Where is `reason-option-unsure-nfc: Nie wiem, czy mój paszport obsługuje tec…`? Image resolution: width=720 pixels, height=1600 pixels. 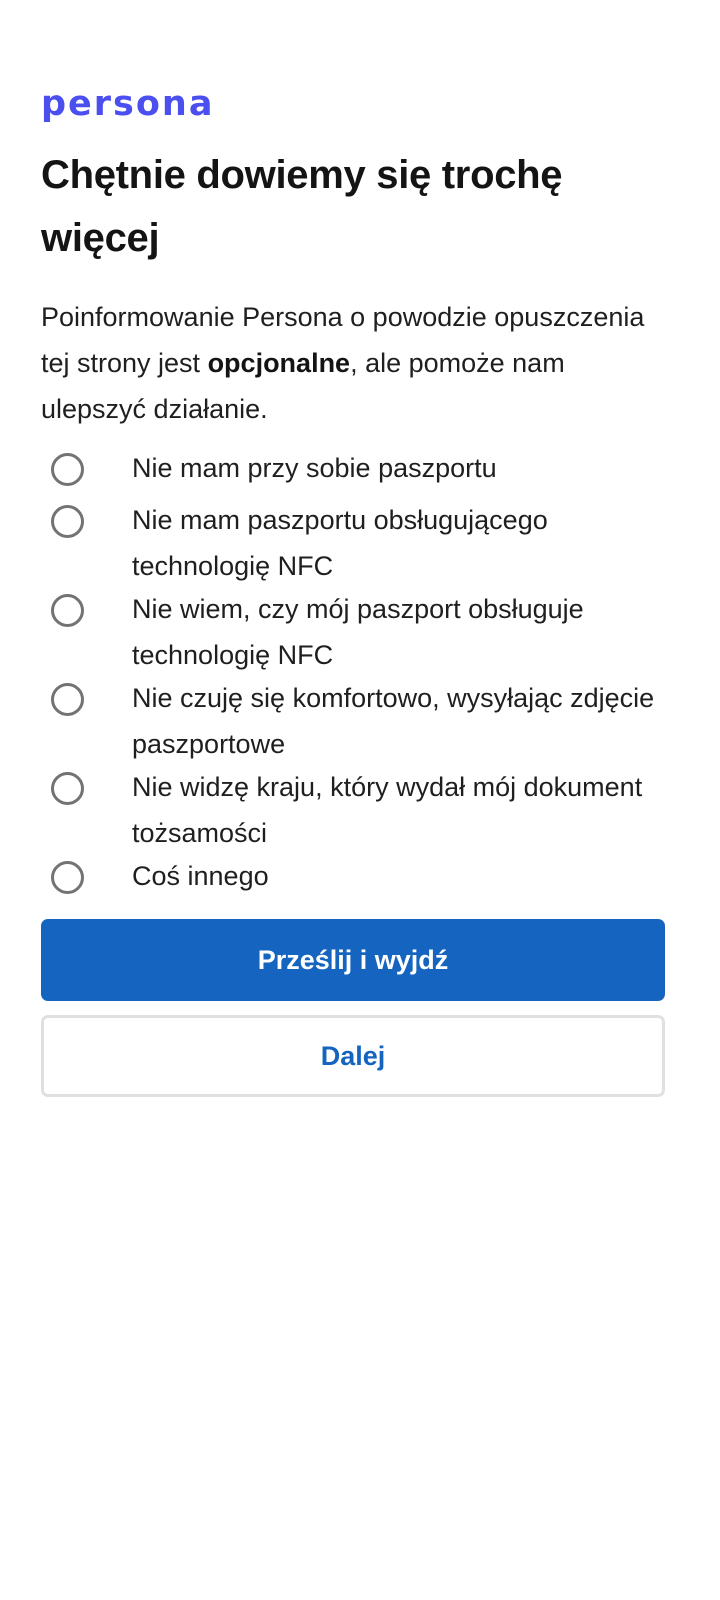 reason-option-unsure-nfc: Nie wiem, czy mój paszport obsługuje tec… is located at coordinates (353, 633).